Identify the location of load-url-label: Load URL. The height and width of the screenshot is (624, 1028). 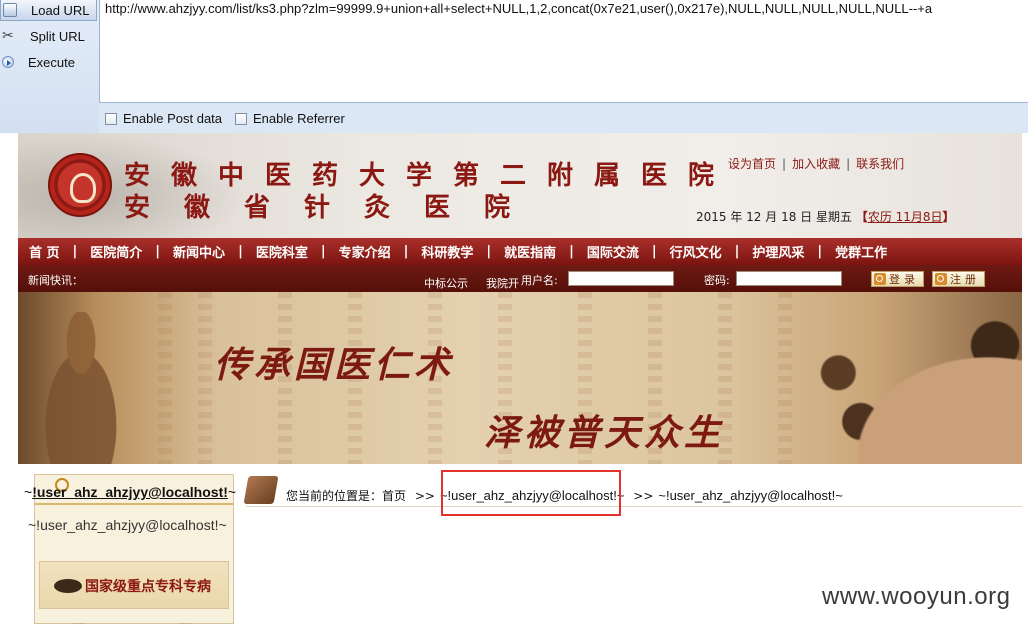
(60, 10).